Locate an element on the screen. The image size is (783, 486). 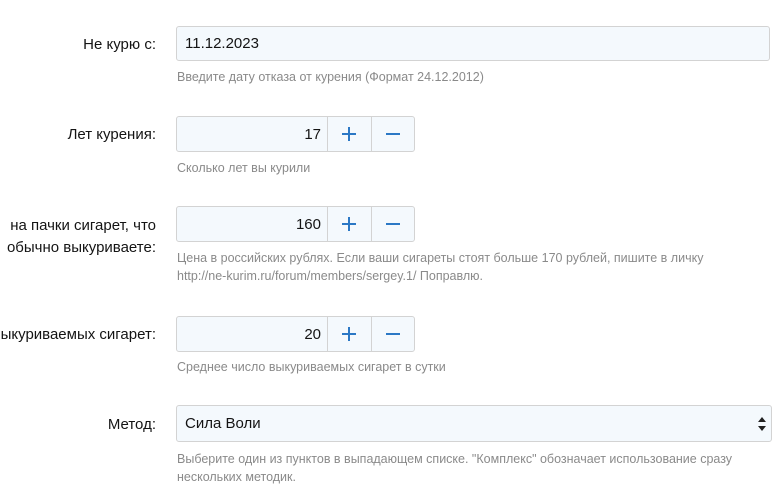
quit-date-label: Не курю с: is located at coordinates (119, 44).